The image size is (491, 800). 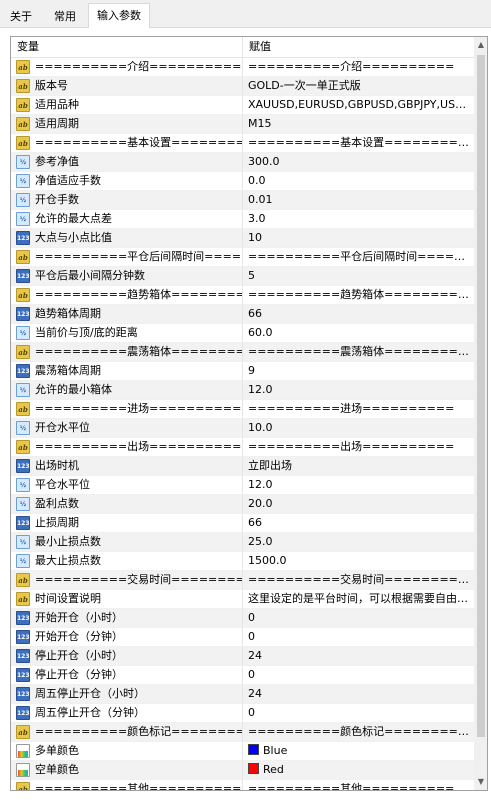 What do you see at coordinates (25, 47) in the screenshot?
I see `column-header-variable: 变量` at bounding box center [25, 47].